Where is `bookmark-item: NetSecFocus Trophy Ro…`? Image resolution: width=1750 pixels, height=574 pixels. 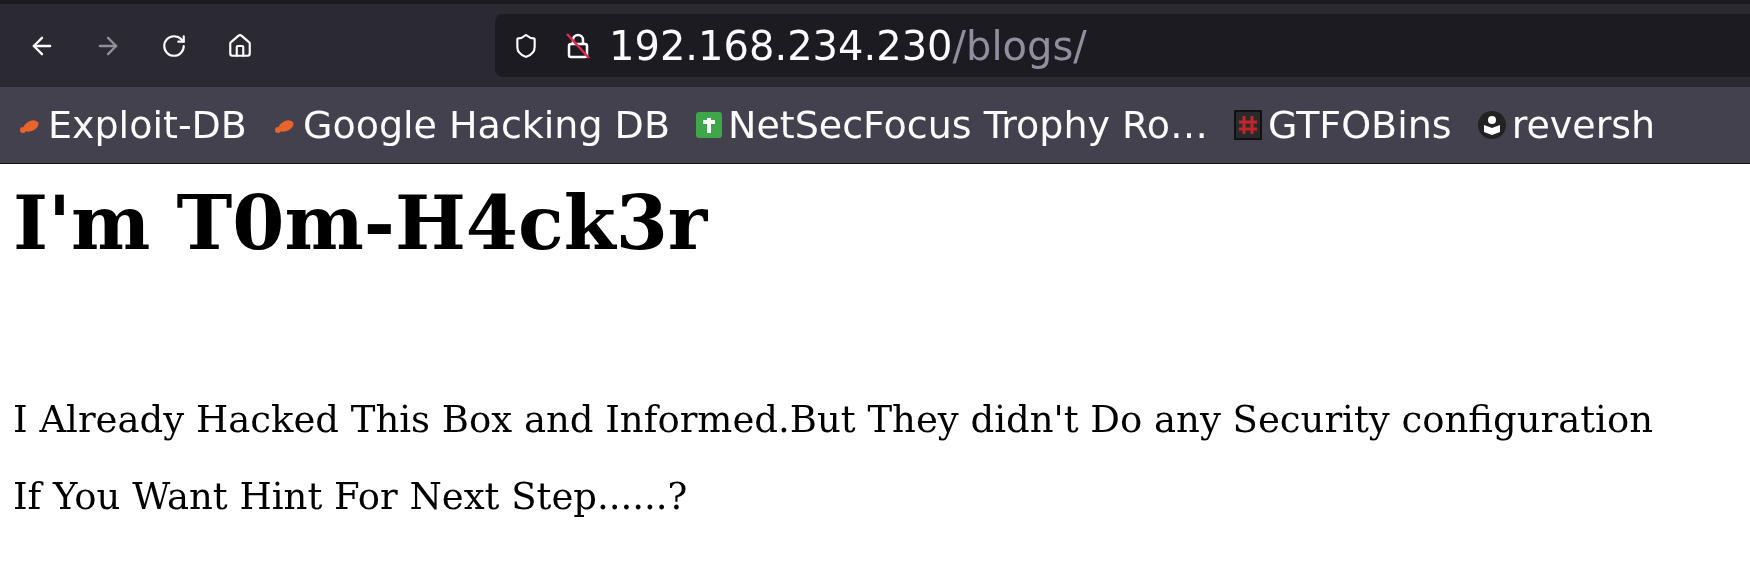 bookmark-item: NetSecFocus Trophy Ro… is located at coordinates (956, 125).